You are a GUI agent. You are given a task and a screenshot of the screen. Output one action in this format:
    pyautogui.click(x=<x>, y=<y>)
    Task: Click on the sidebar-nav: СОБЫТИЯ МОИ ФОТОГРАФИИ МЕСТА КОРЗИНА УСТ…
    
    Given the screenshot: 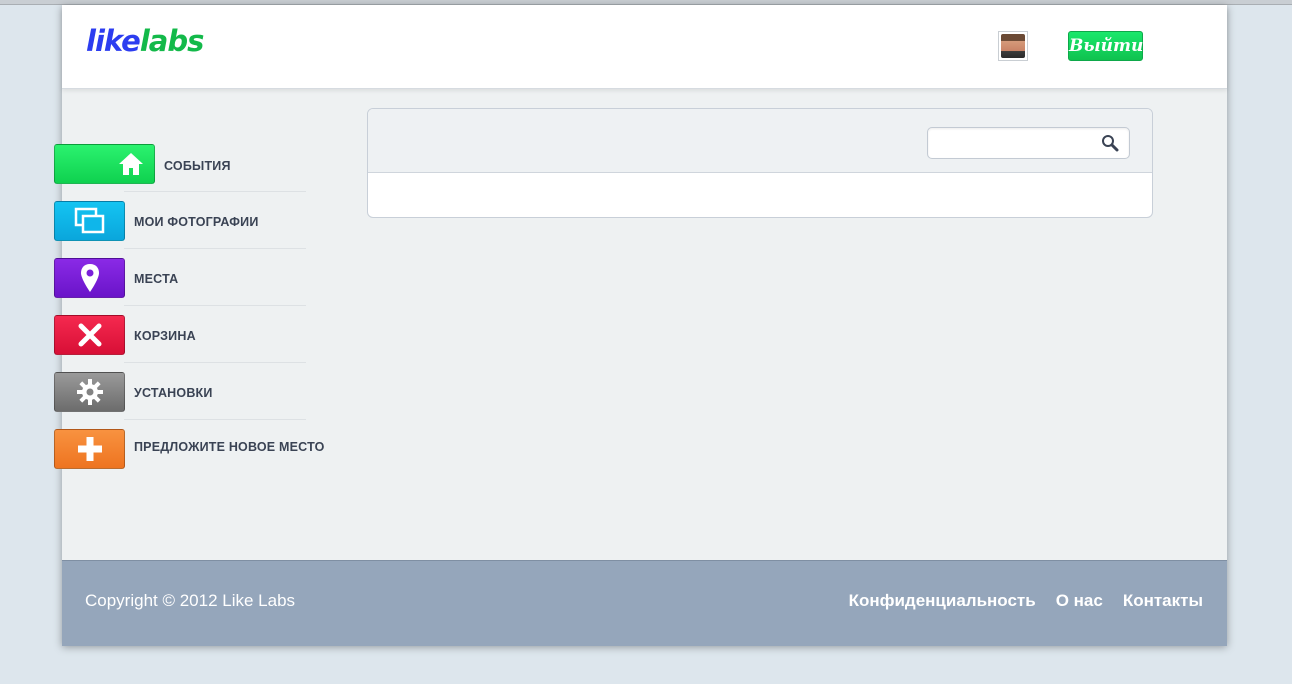 What is the action you would take?
    pyautogui.click(x=199, y=314)
    